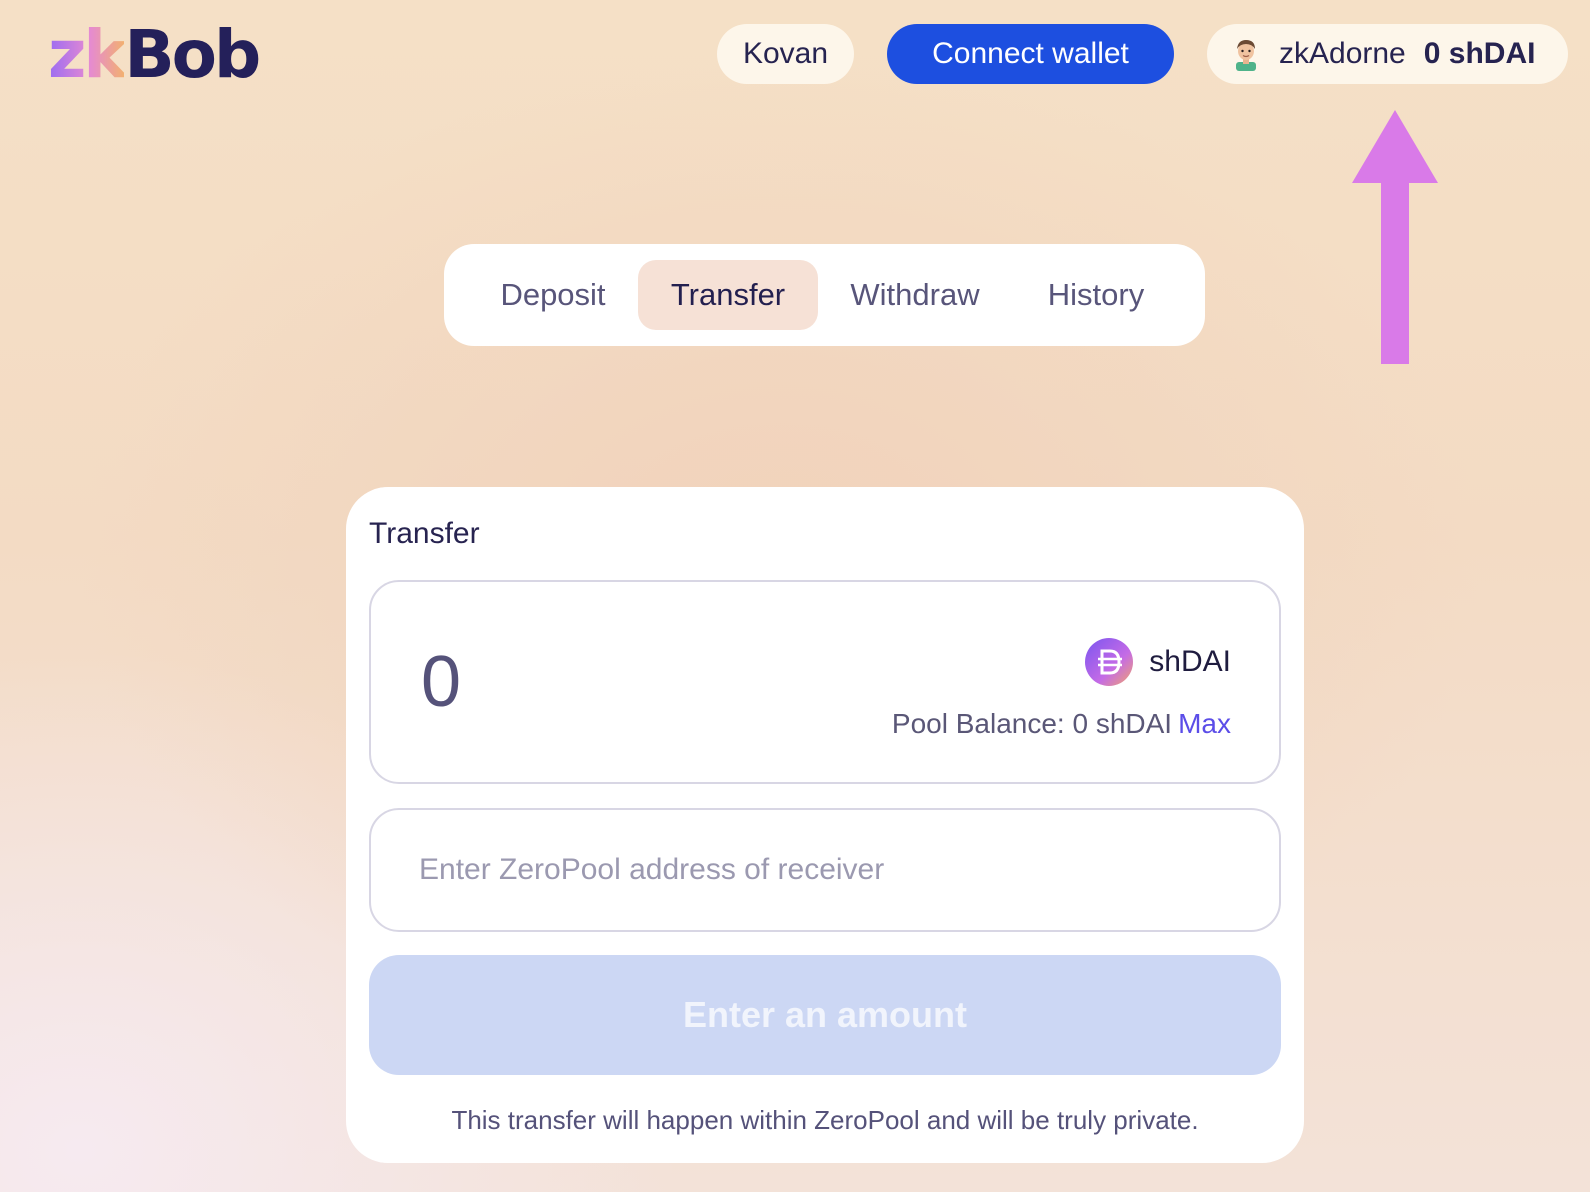 The width and height of the screenshot is (1590, 1192). What do you see at coordinates (1395, 237) in the screenshot?
I see `up-arrow-icon` at bounding box center [1395, 237].